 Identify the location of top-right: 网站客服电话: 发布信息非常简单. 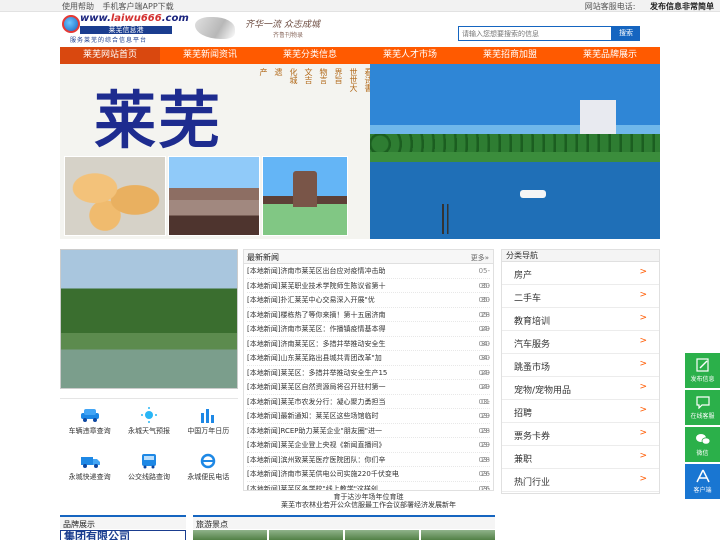
(649, 6).